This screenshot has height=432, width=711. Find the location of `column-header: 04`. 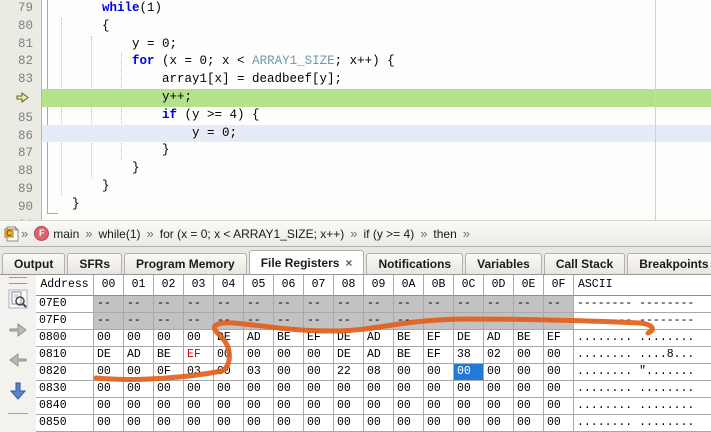

column-header: 04 is located at coordinates (229, 285).